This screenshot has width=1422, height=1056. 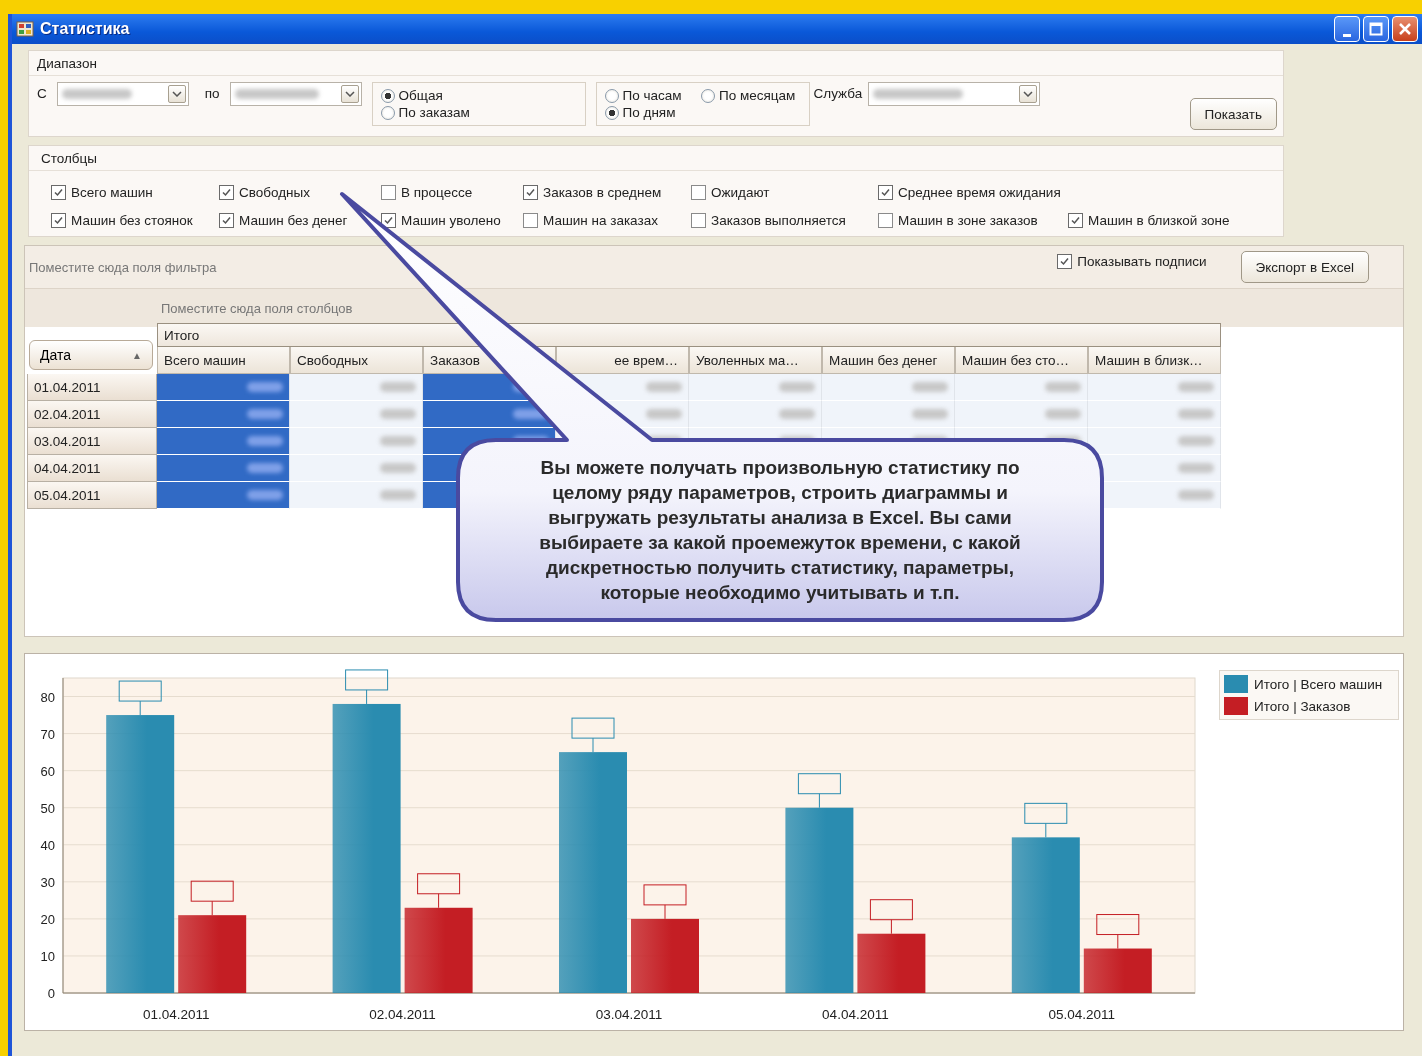 I want to click on checkbox-option: Свободных, so click(x=300, y=192).